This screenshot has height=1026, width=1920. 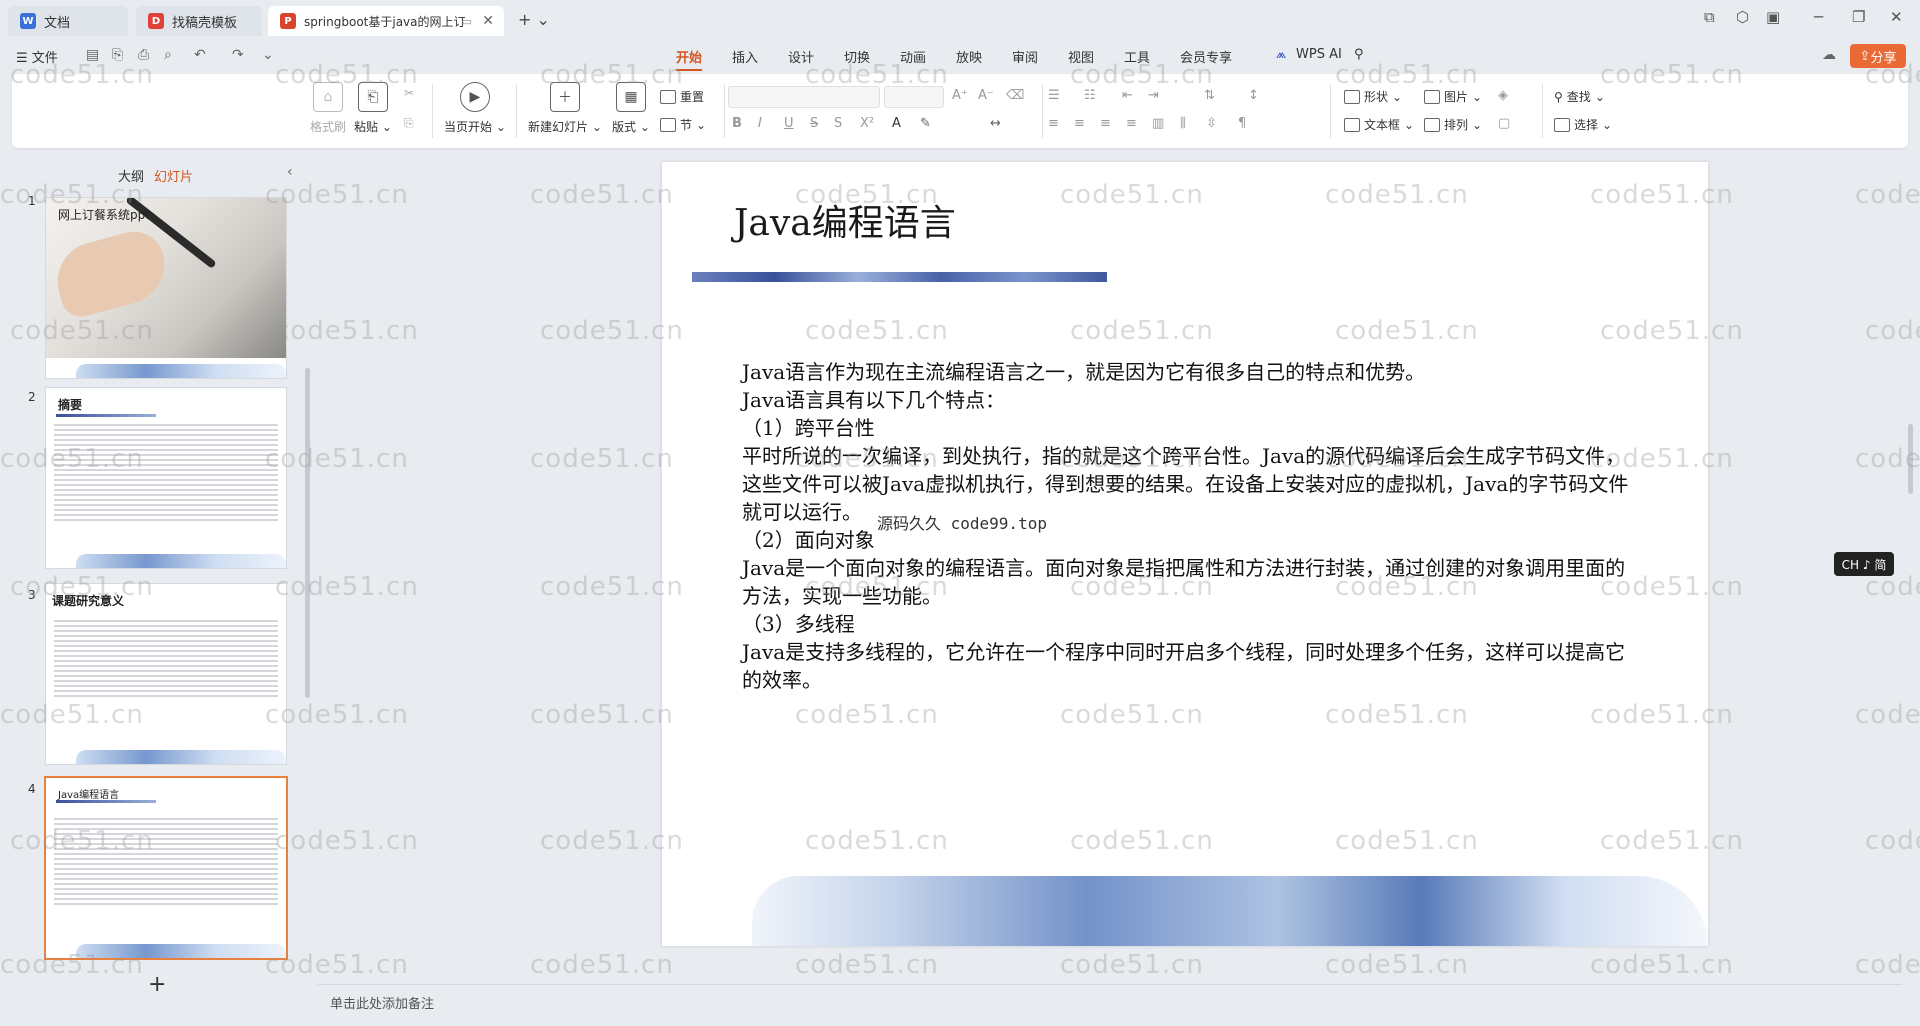 I want to click on picture-button: 图片 ⌄, so click(x=1453, y=96).